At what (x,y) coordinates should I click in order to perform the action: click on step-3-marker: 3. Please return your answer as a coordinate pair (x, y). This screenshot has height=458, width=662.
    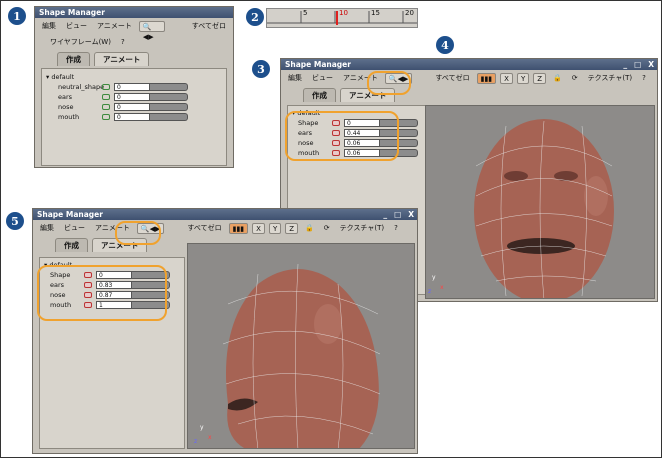
    Looking at the image, I should click on (261, 69).